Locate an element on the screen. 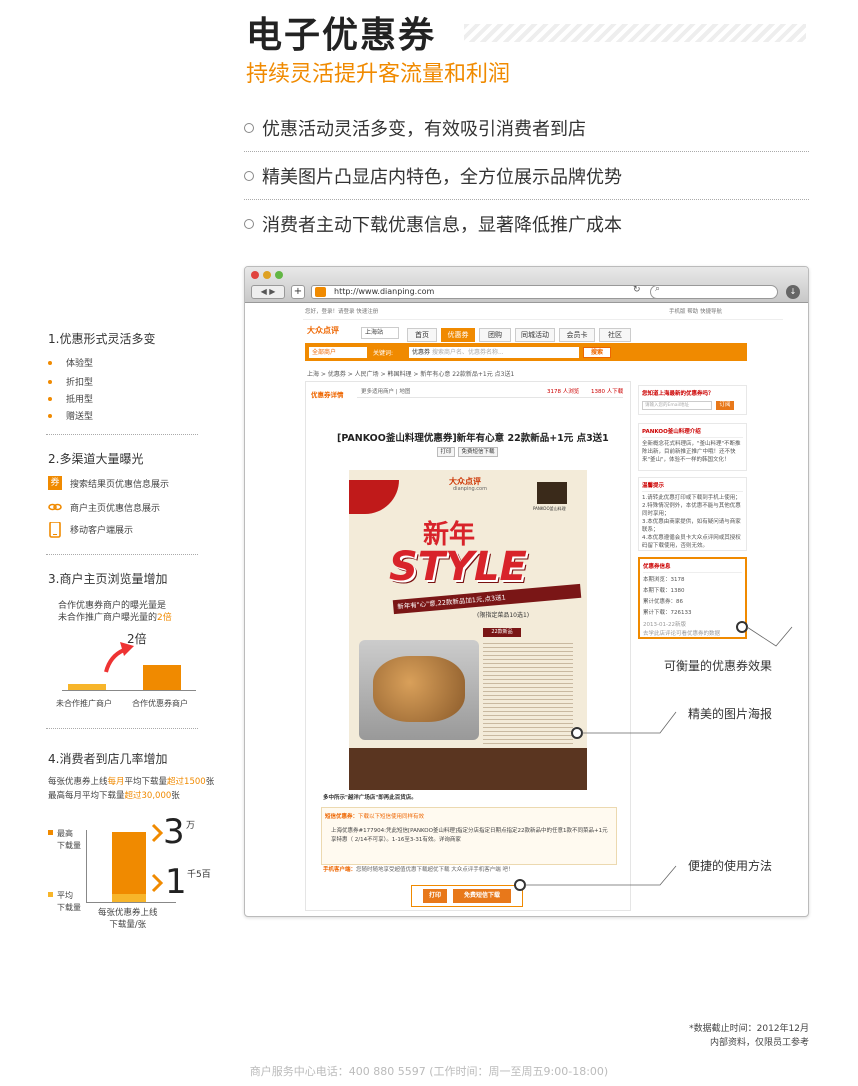  callout-poster: 精美的图片海报 is located at coordinates (730, 714).